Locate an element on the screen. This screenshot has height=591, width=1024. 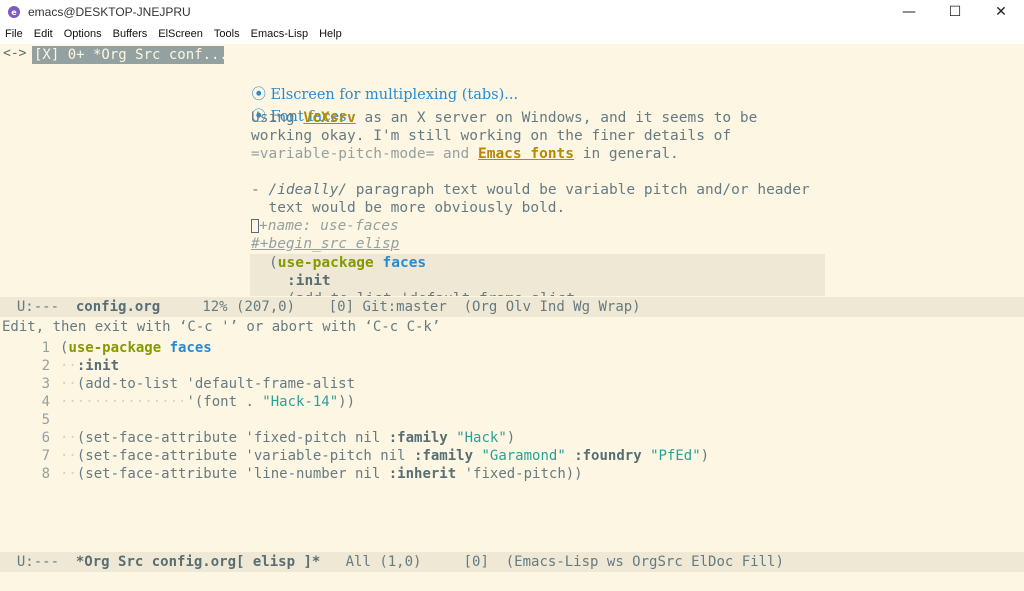
org-list-item-cont: text would be more obviously bold. is located at coordinates (408, 208).